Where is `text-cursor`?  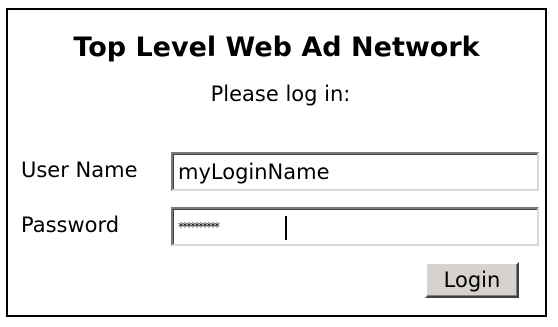
text-cursor is located at coordinates (286, 228).